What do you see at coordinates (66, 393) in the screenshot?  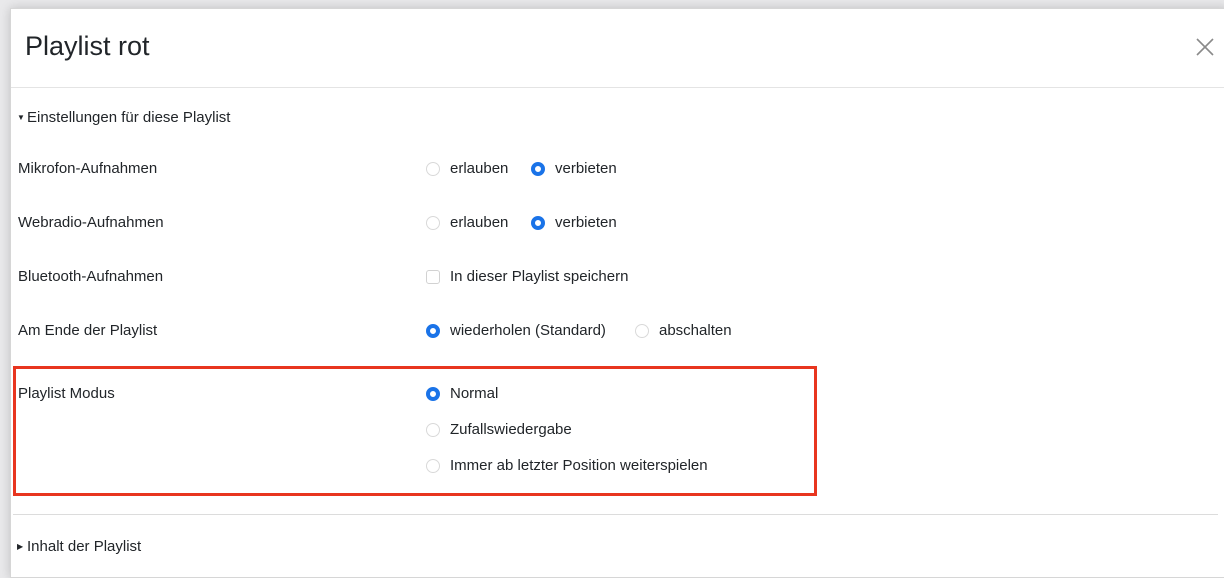 I see `playlist-mode-label: Playlist Modus` at bounding box center [66, 393].